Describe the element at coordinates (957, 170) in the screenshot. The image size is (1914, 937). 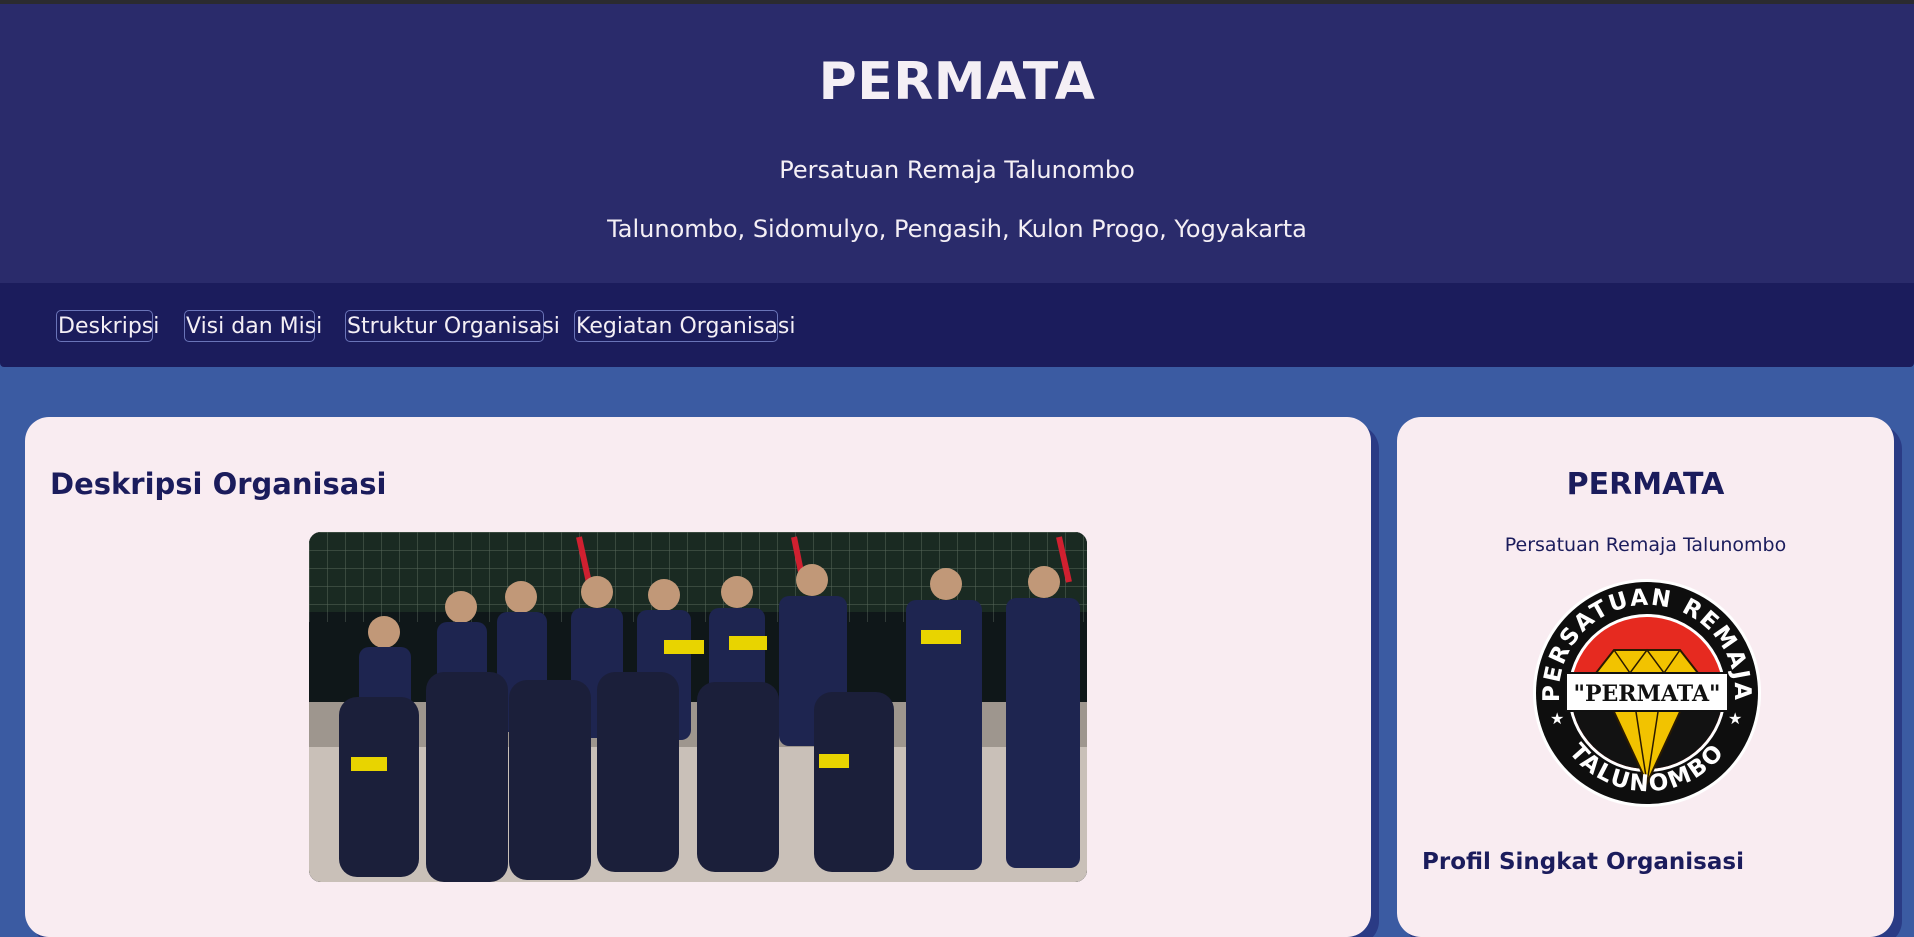
I see `site-subtitle: Persatuan Remaja Talunombo` at that location.